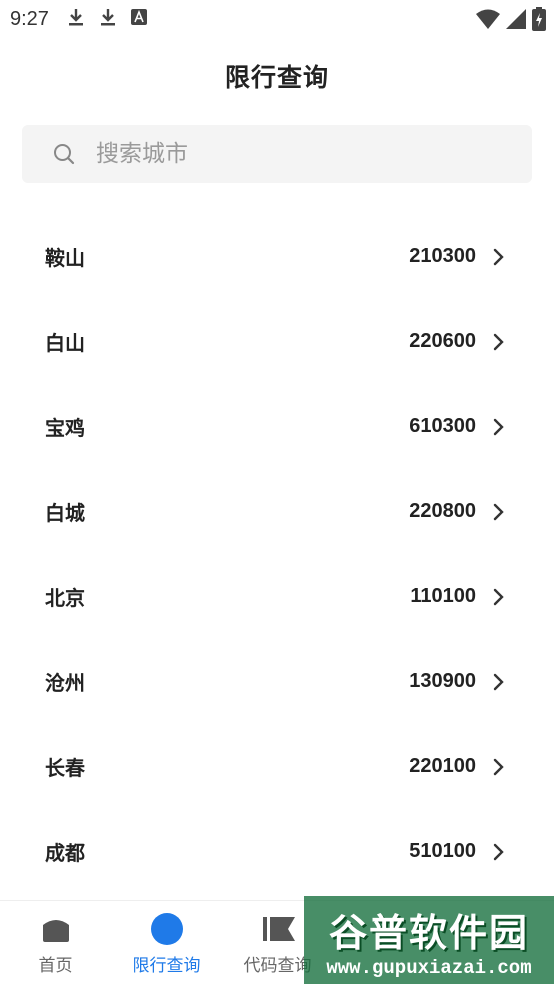  I want to click on watermark-title: 谷普软件园, so click(428, 932).